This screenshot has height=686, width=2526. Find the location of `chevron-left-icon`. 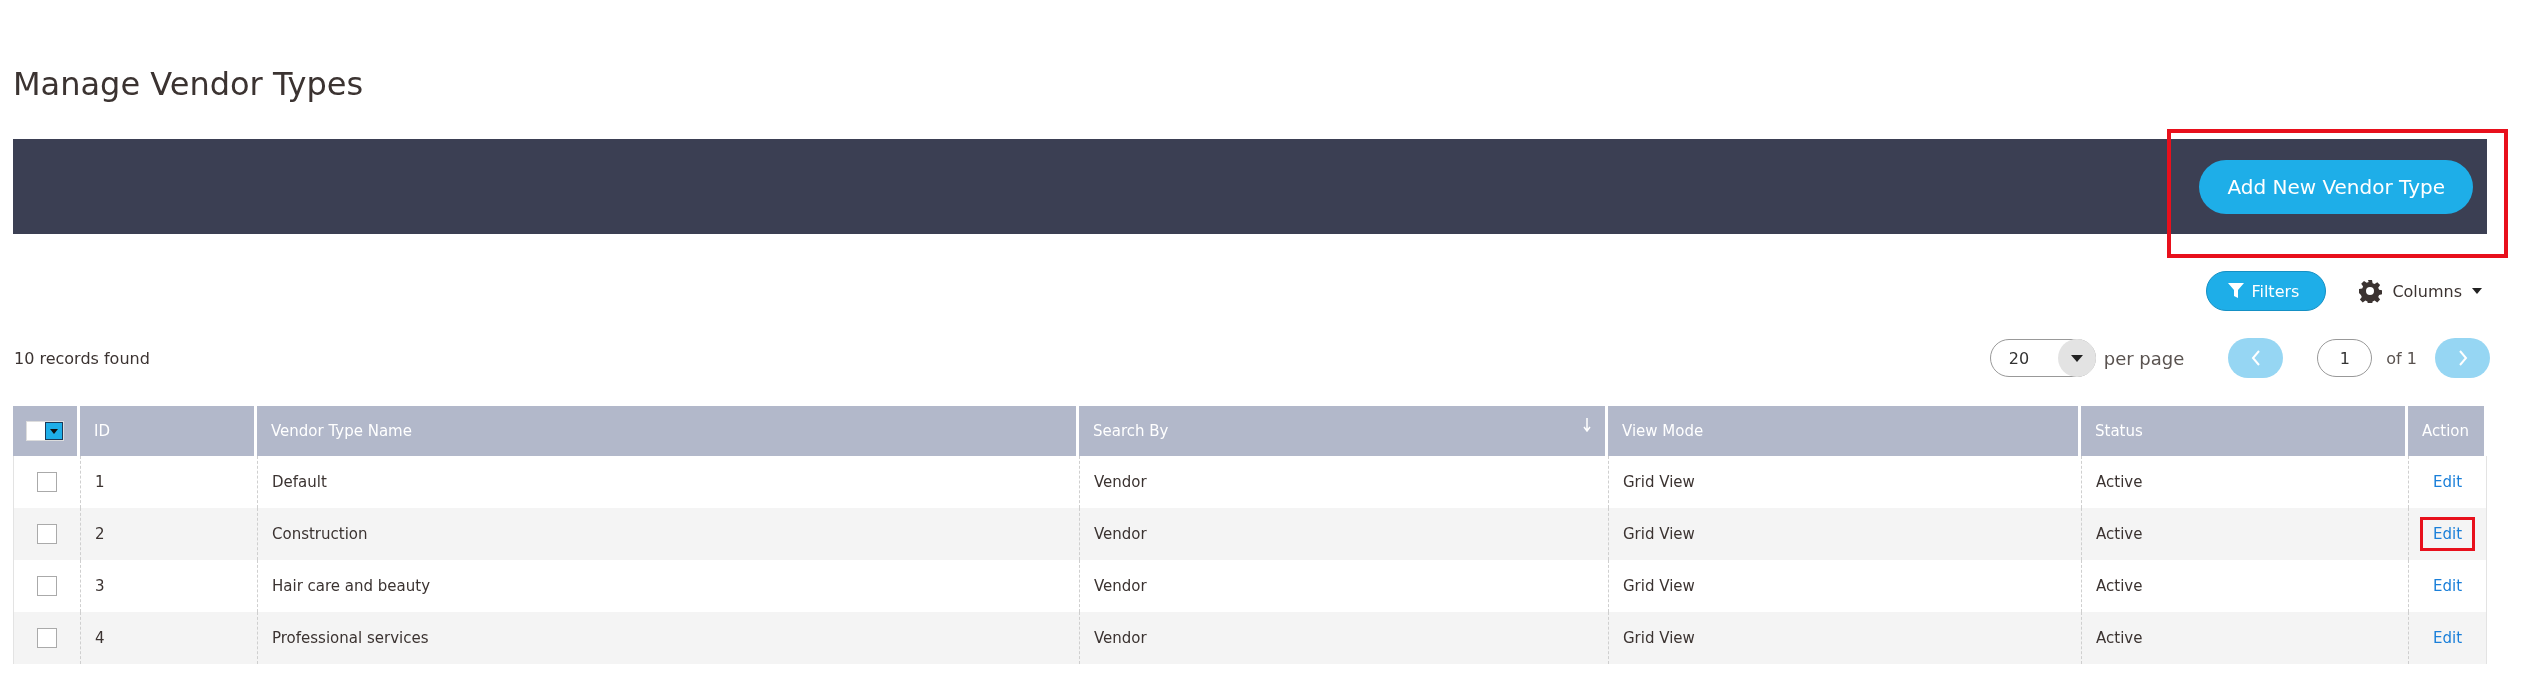

chevron-left-icon is located at coordinates (2255, 358).